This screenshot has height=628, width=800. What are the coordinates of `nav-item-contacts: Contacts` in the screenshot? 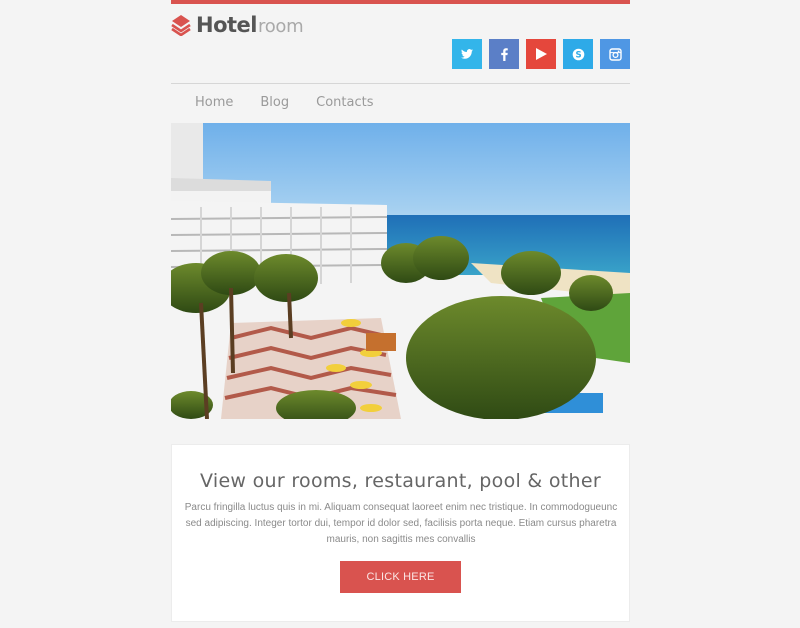 It's located at (344, 102).